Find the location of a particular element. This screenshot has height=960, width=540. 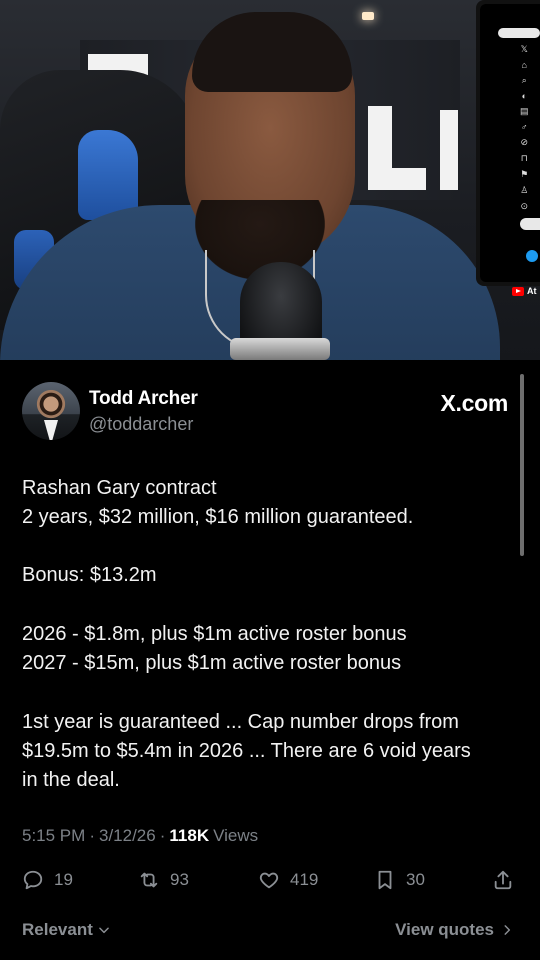

chair-accent is located at coordinates (108, 175).